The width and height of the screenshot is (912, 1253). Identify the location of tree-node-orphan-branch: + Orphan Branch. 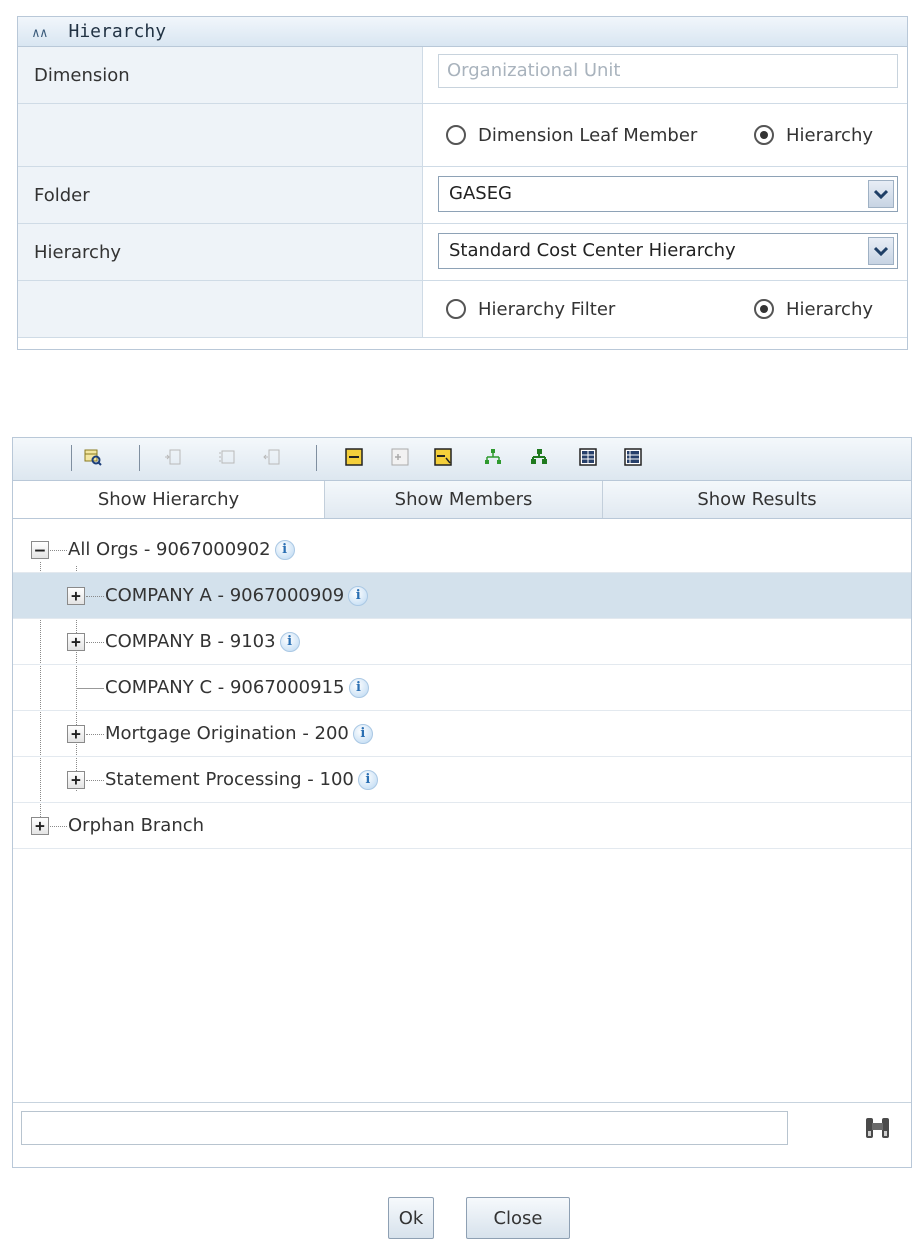
(462, 826).